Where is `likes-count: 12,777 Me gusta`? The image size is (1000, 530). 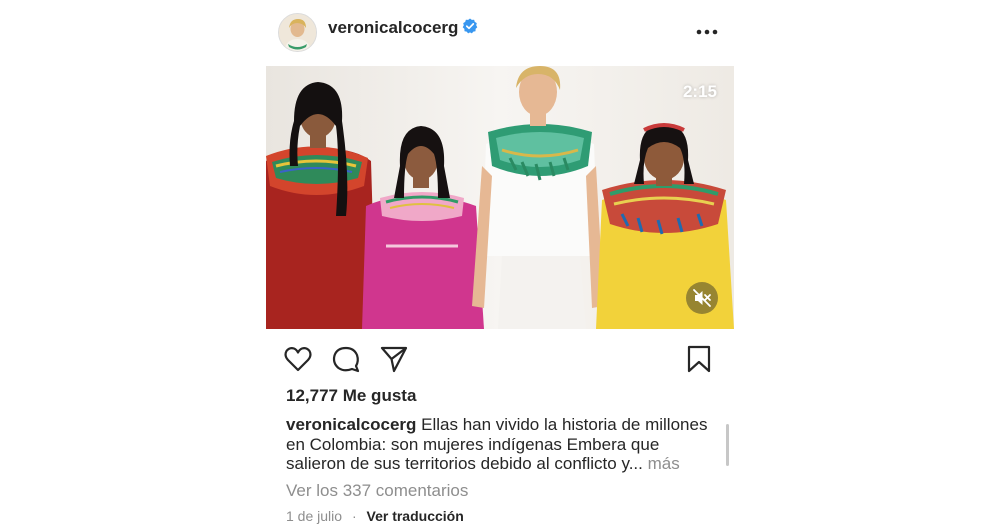 likes-count: 12,777 Me gusta is located at coordinates (351, 396).